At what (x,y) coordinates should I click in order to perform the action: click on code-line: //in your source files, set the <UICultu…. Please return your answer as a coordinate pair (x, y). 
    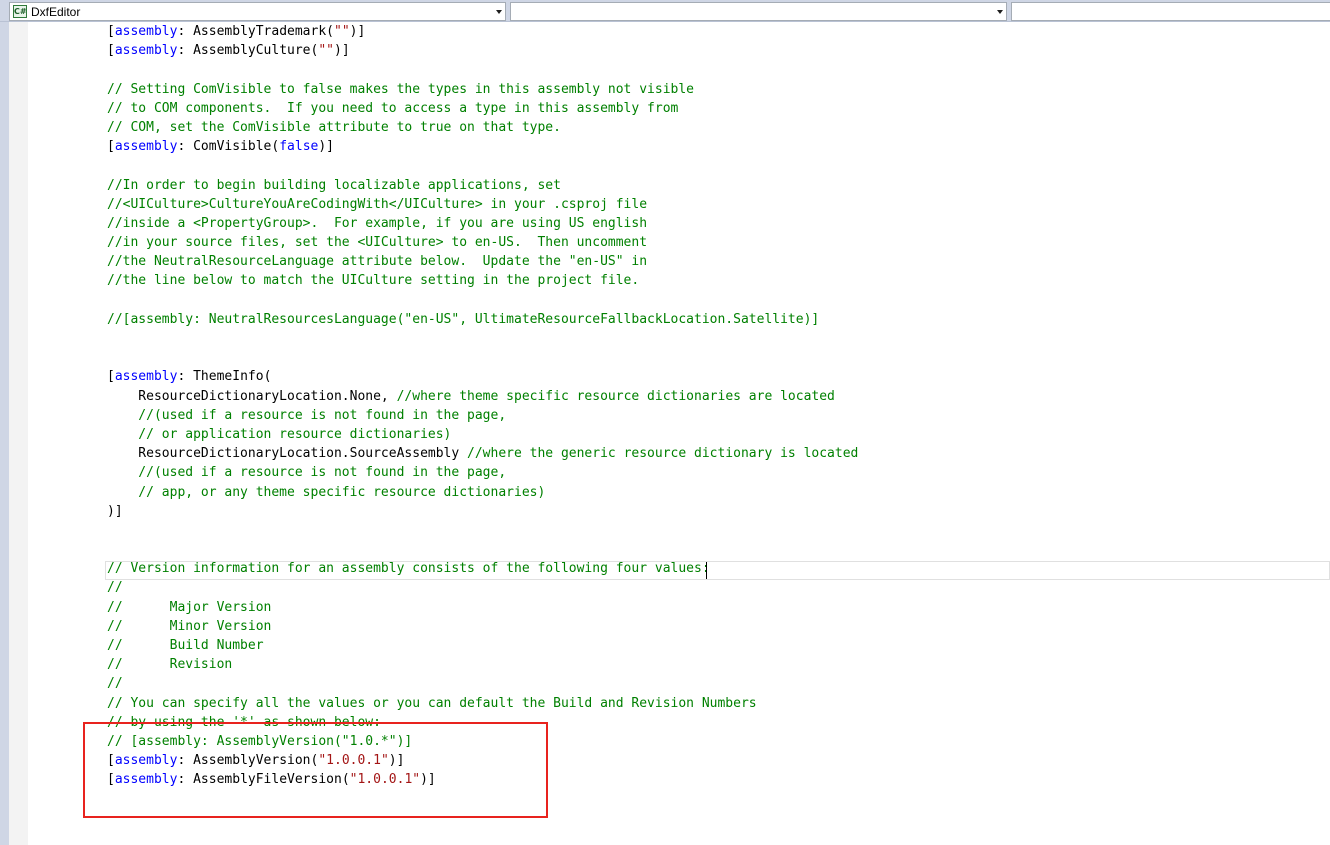
    Looking at the image, I should click on (717, 242).